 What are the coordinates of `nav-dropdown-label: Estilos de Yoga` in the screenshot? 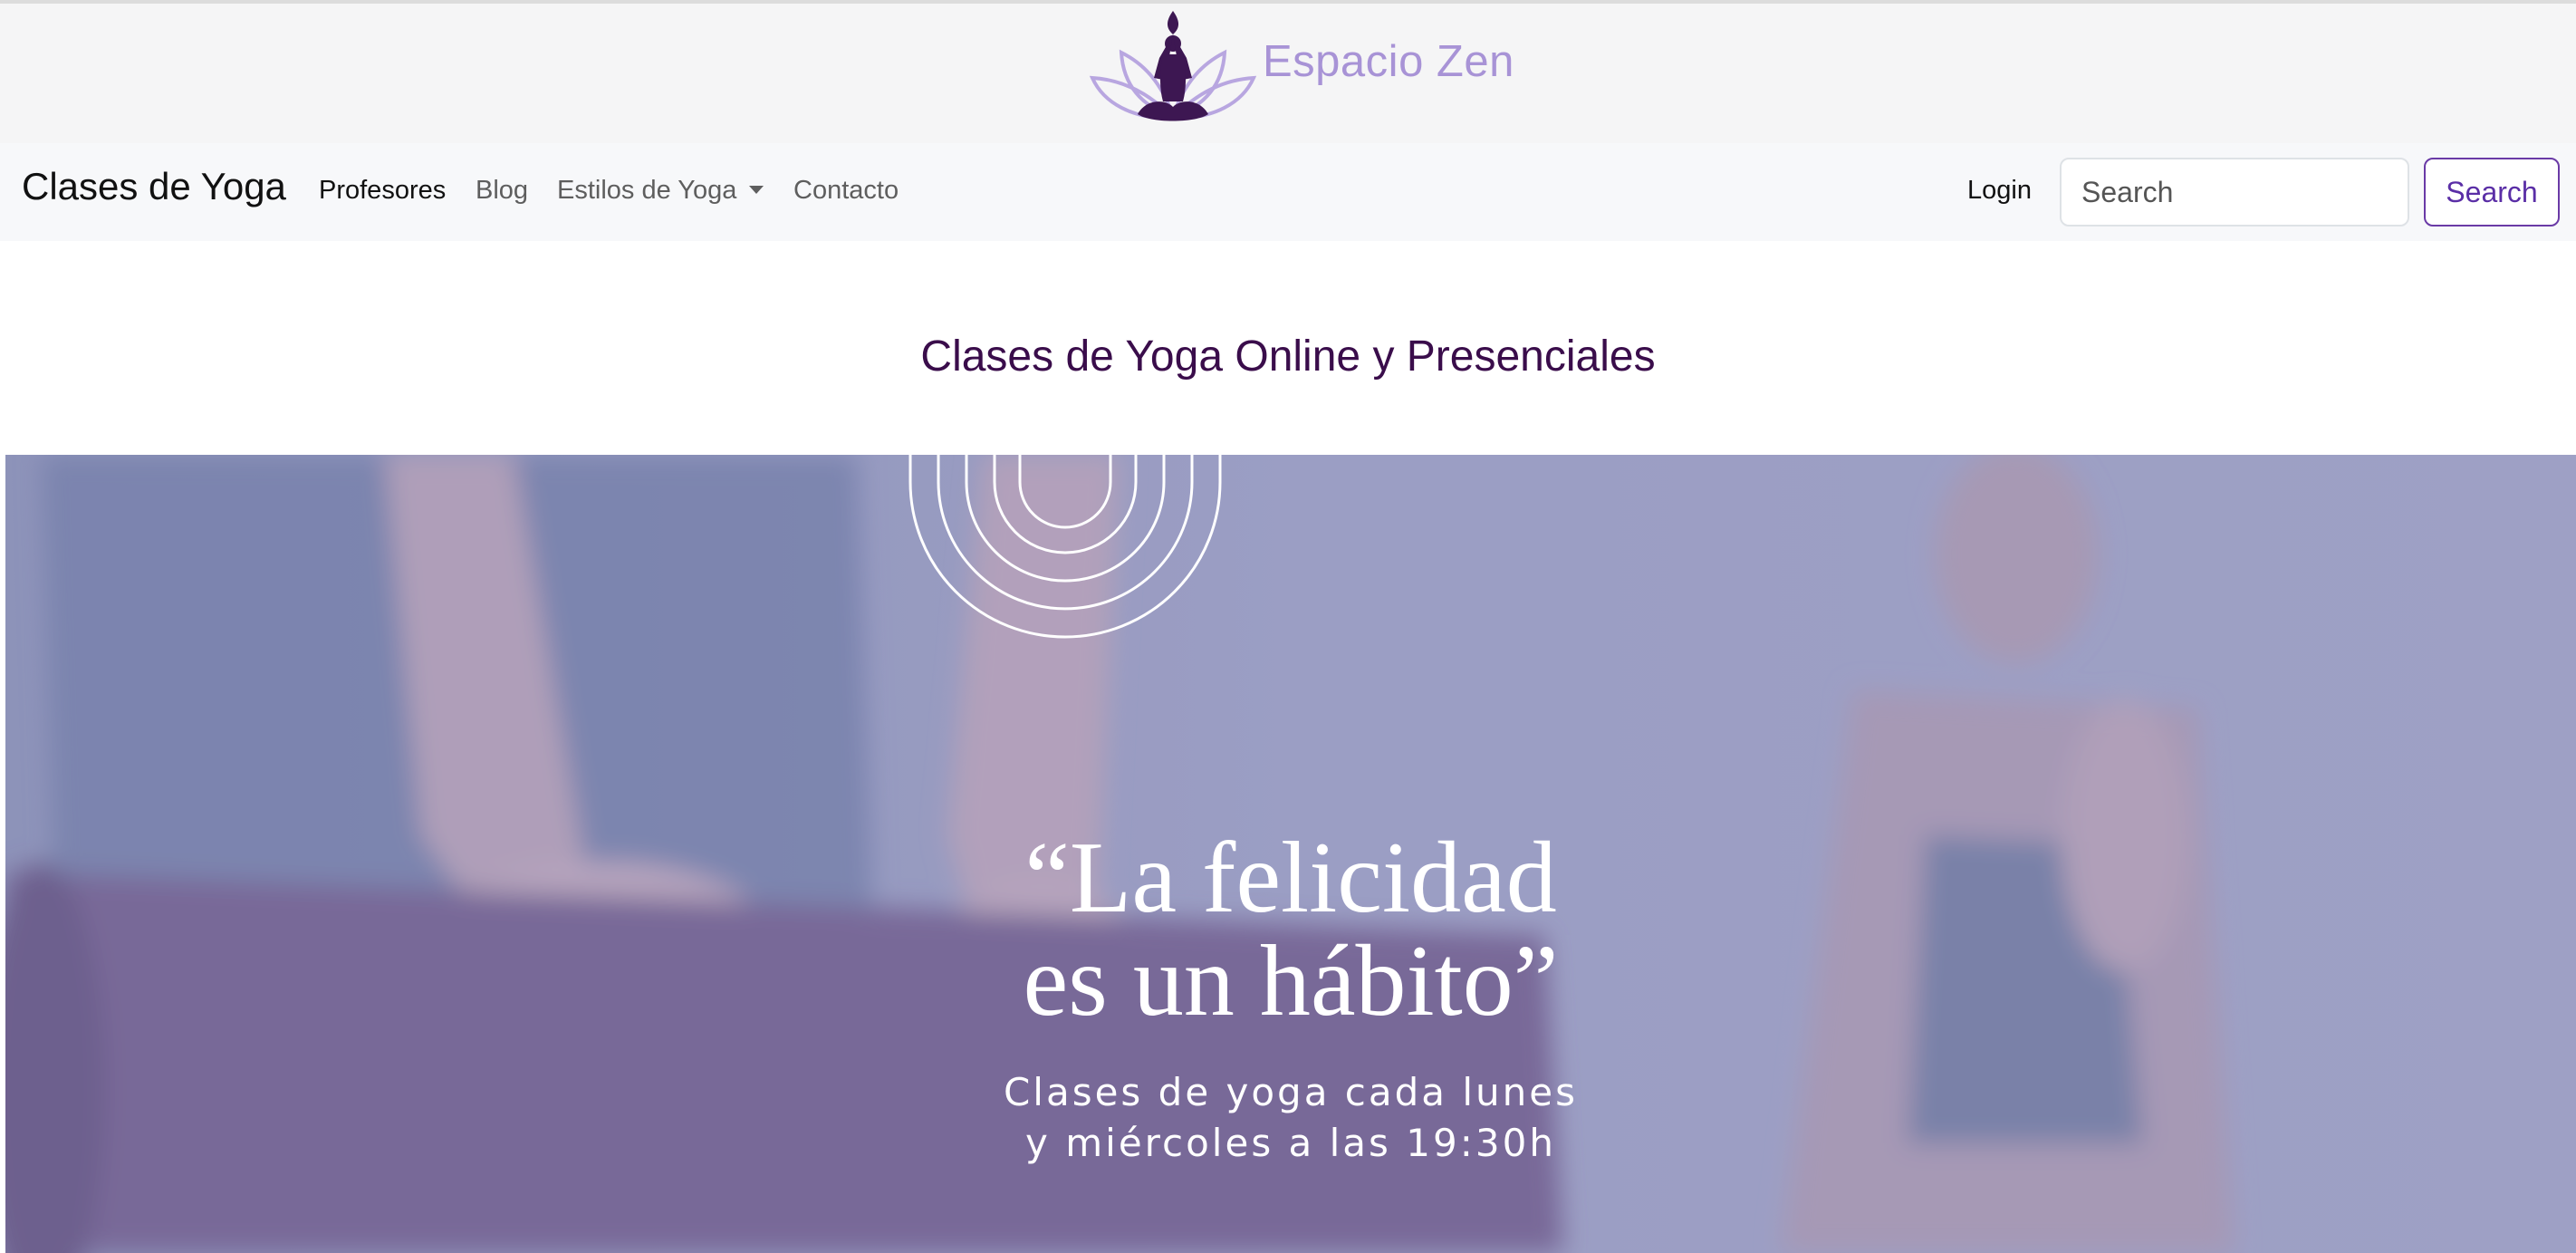 It's located at (647, 190).